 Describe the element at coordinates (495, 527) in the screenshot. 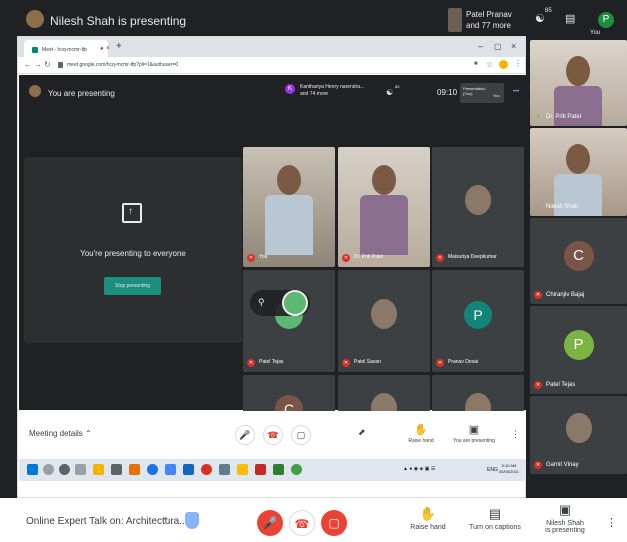

I see `captions-label: Turn on captions` at that location.